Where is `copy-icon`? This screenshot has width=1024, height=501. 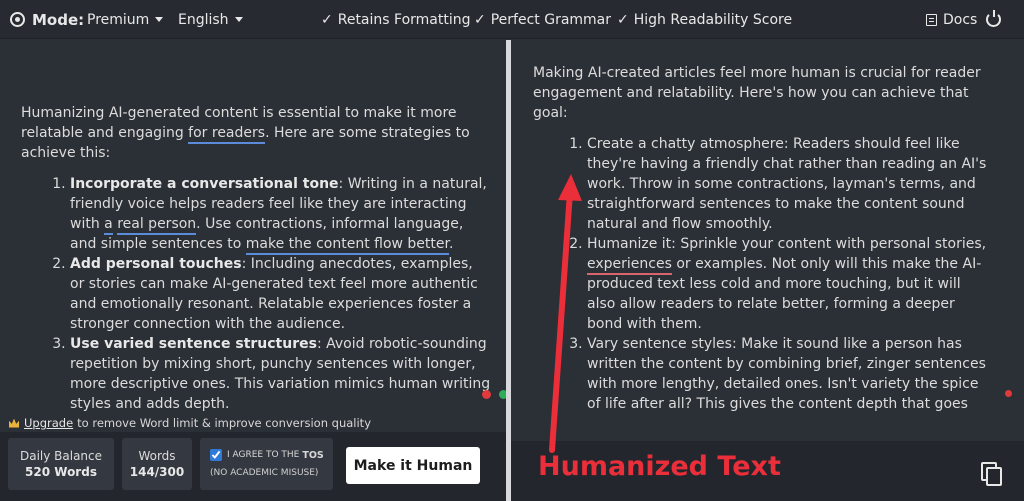 copy-icon is located at coordinates (991, 474).